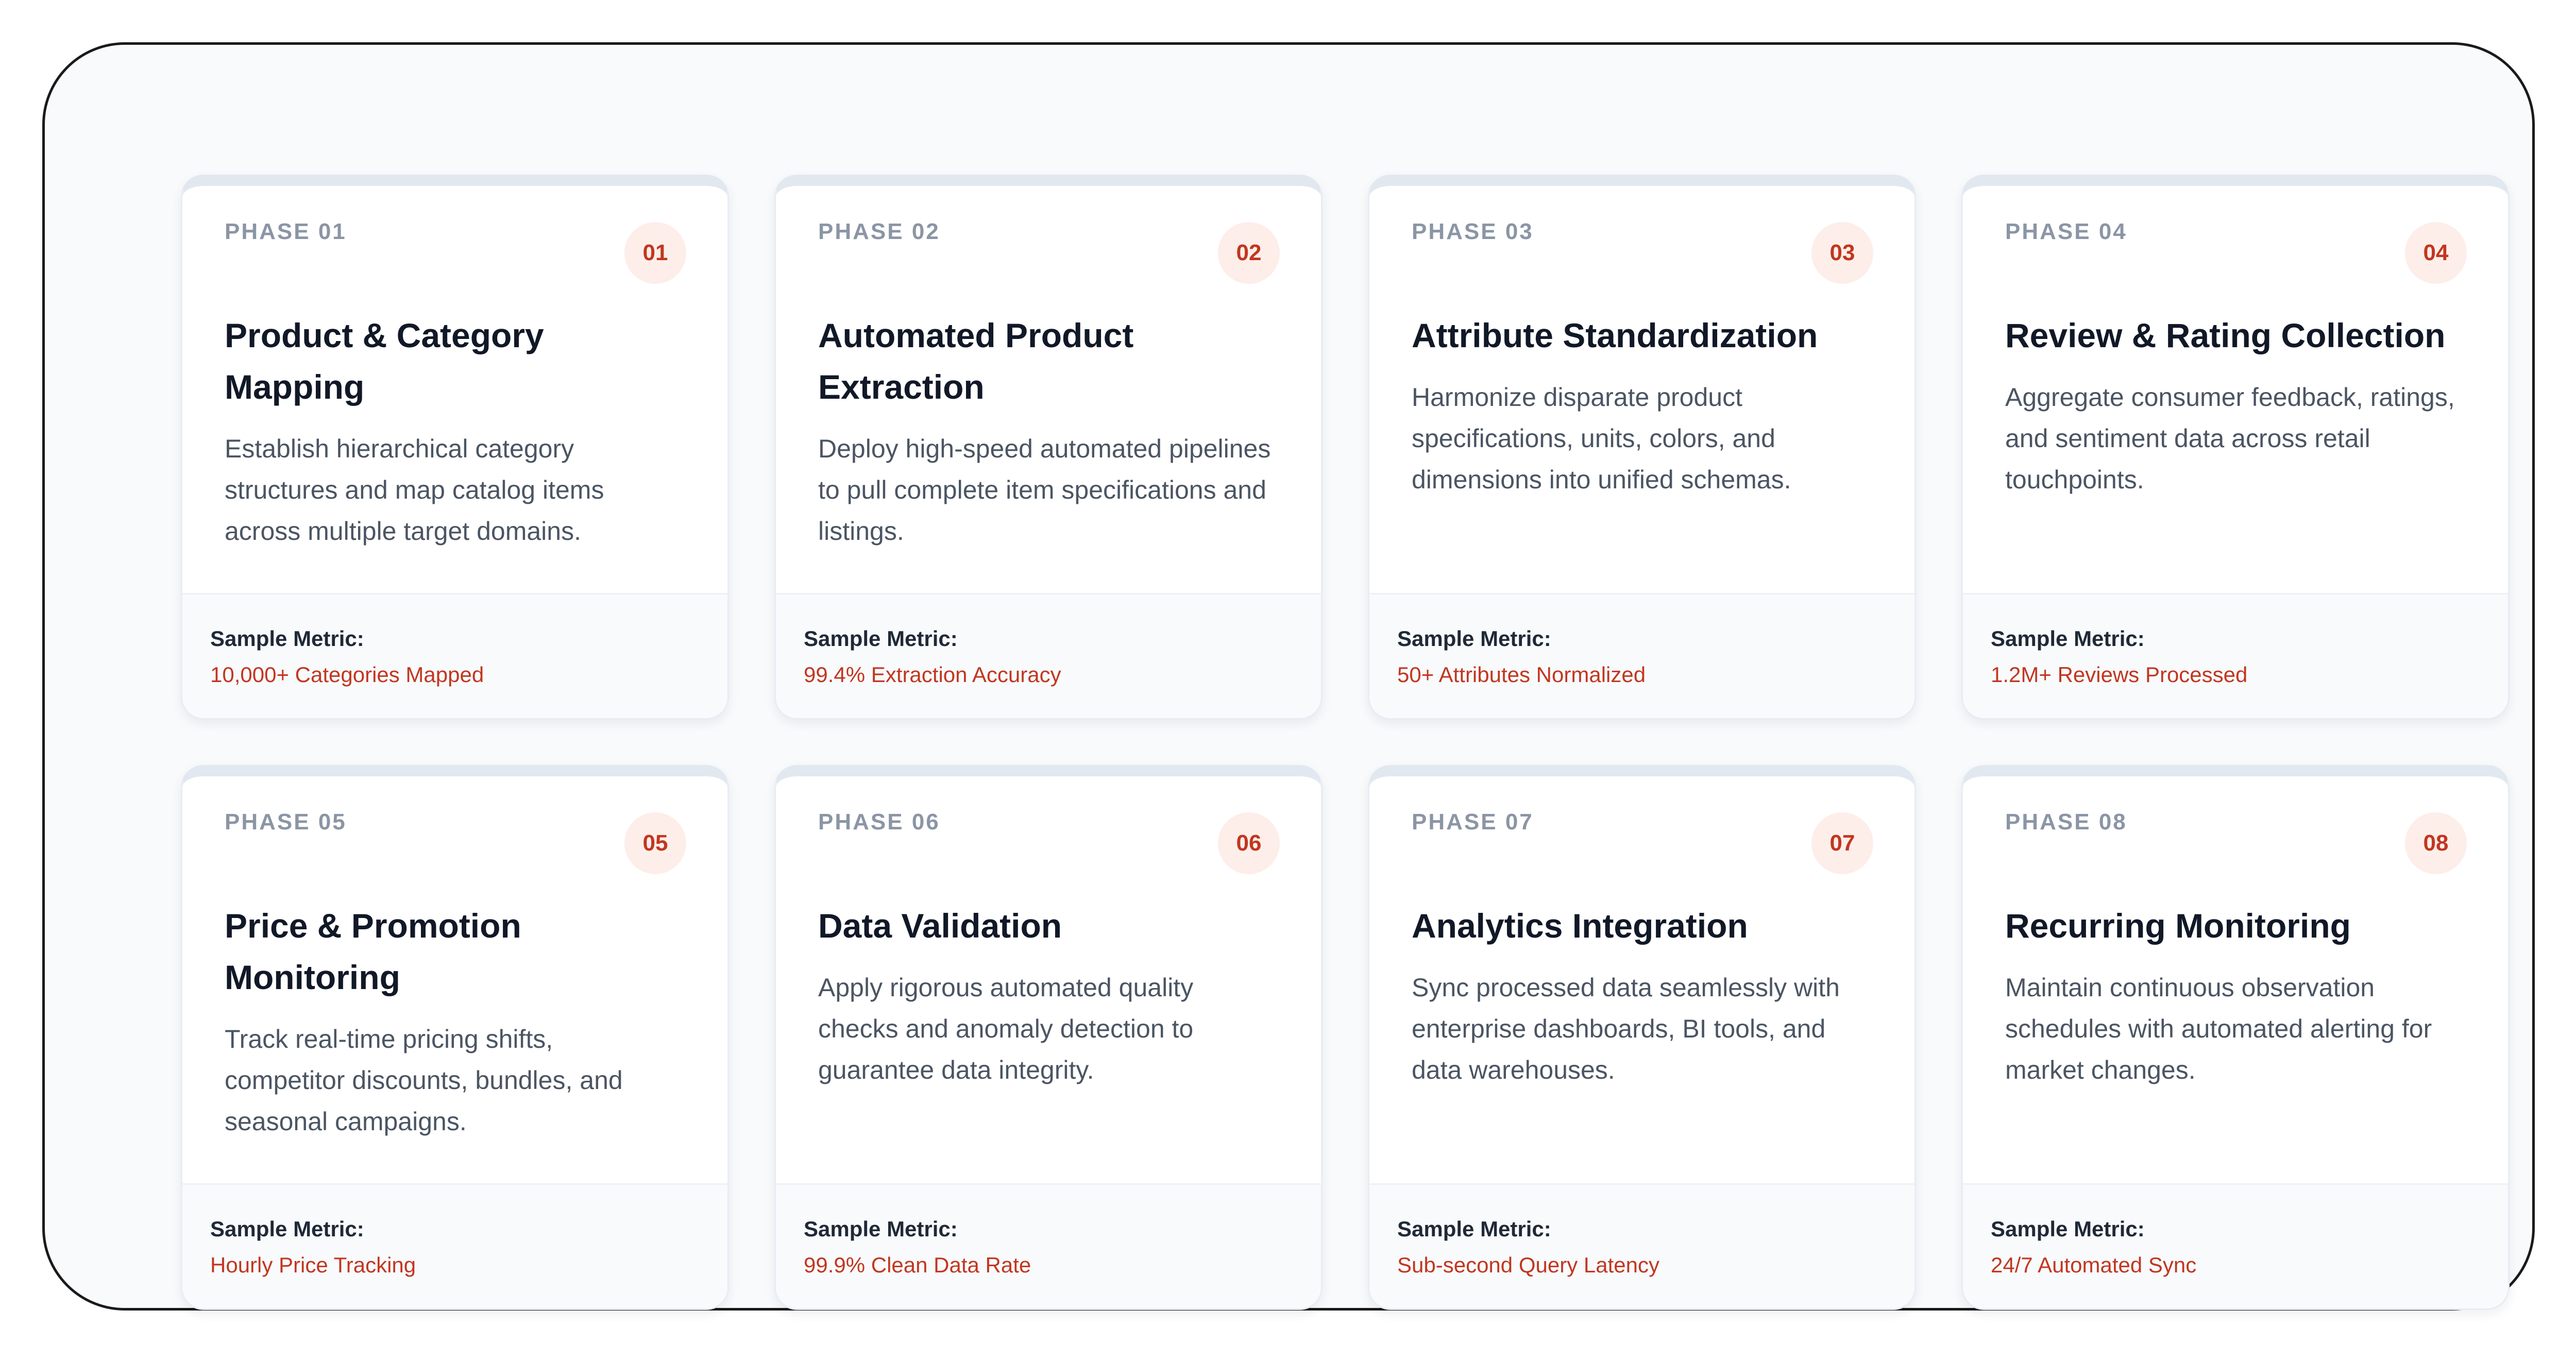 The height and width of the screenshot is (1361, 2576). Describe the element at coordinates (2225, 335) in the screenshot. I see `card-title: Review & Rating Collection` at that location.